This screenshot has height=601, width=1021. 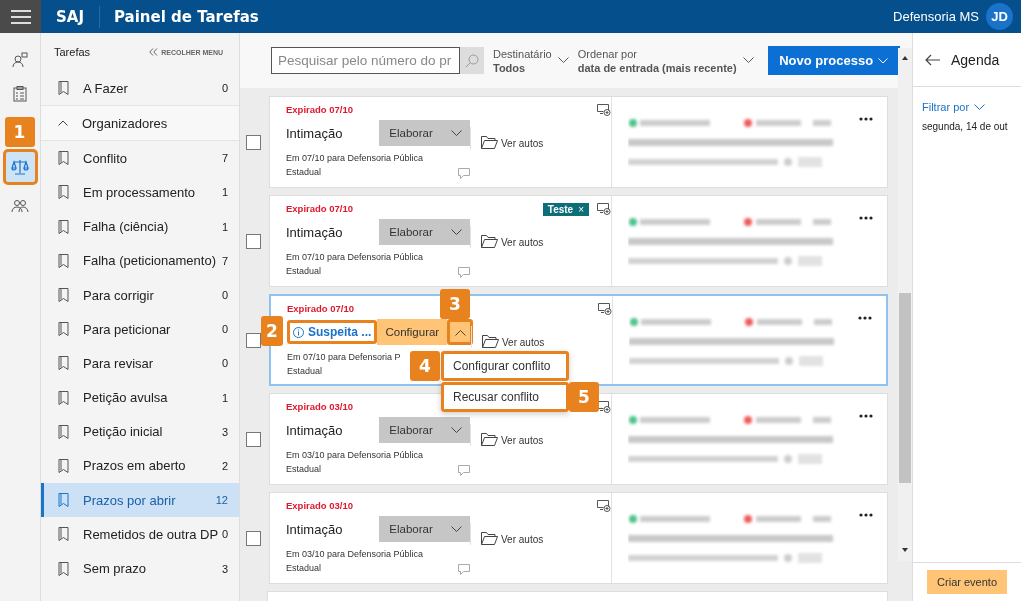 What do you see at coordinates (140, 500) in the screenshot?
I see `sidebar-item: Prazos por abrir 12` at bounding box center [140, 500].